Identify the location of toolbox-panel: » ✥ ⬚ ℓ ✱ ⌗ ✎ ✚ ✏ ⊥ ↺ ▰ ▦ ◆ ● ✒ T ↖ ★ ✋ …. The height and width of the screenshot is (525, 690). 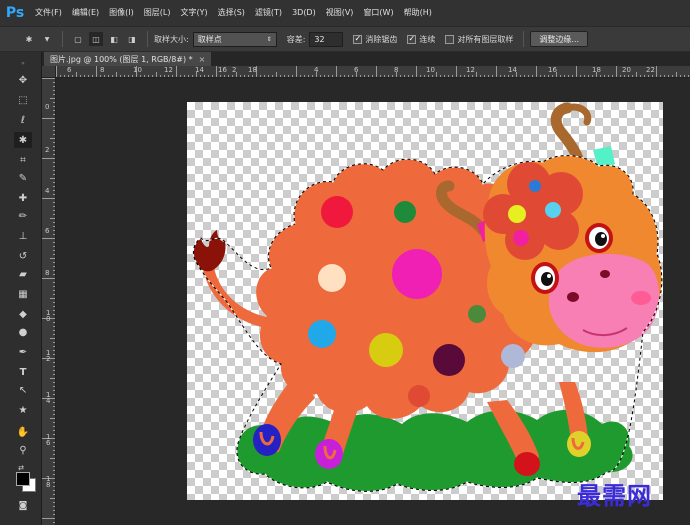
(21, 288).